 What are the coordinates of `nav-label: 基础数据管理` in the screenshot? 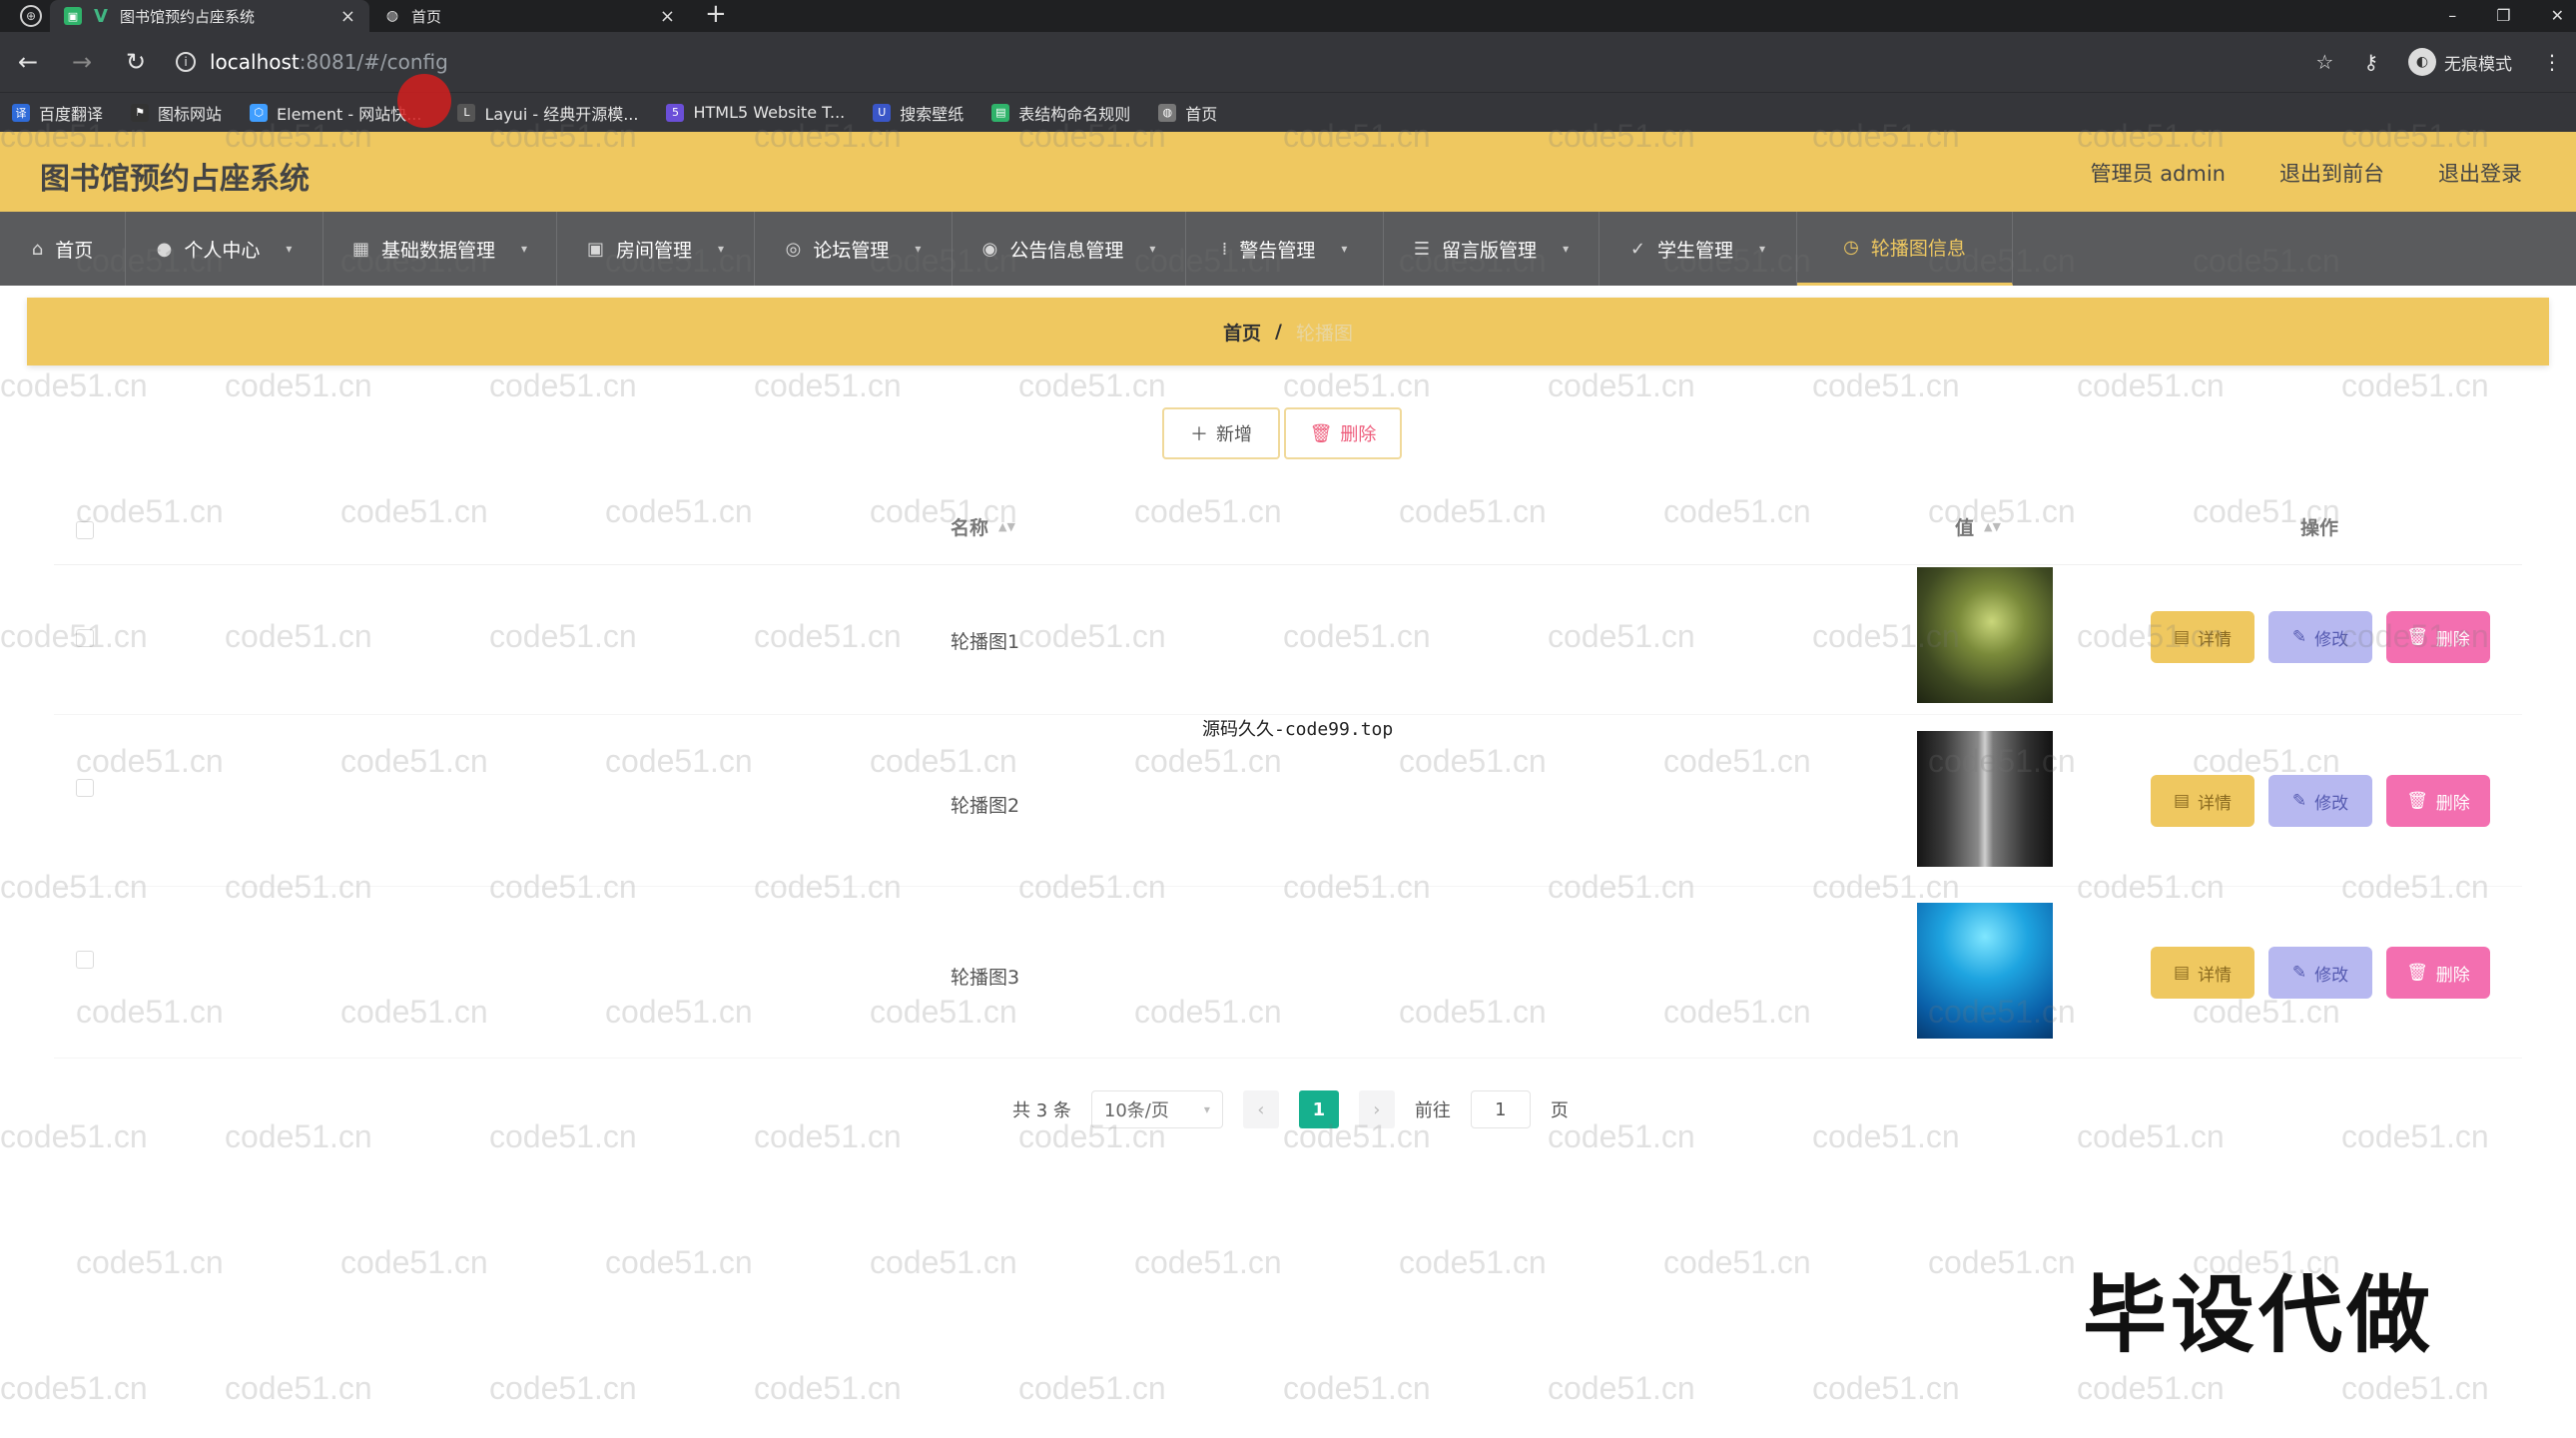 It's located at (437, 250).